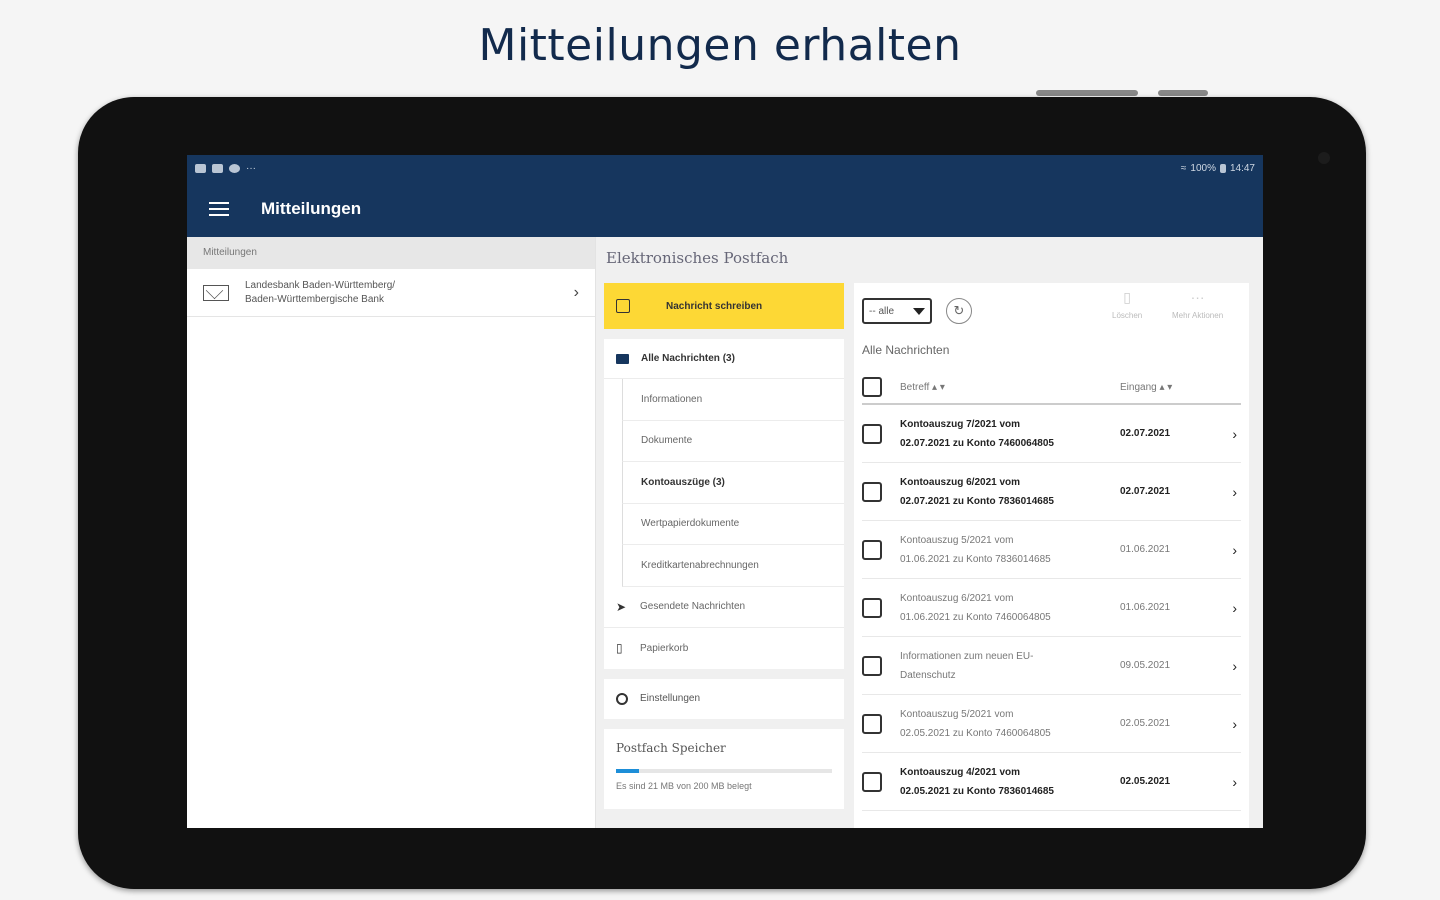  What do you see at coordinates (1183, 168) in the screenshot?
I see `wifi-icon: ≈` at bounding box center [1183, 168].